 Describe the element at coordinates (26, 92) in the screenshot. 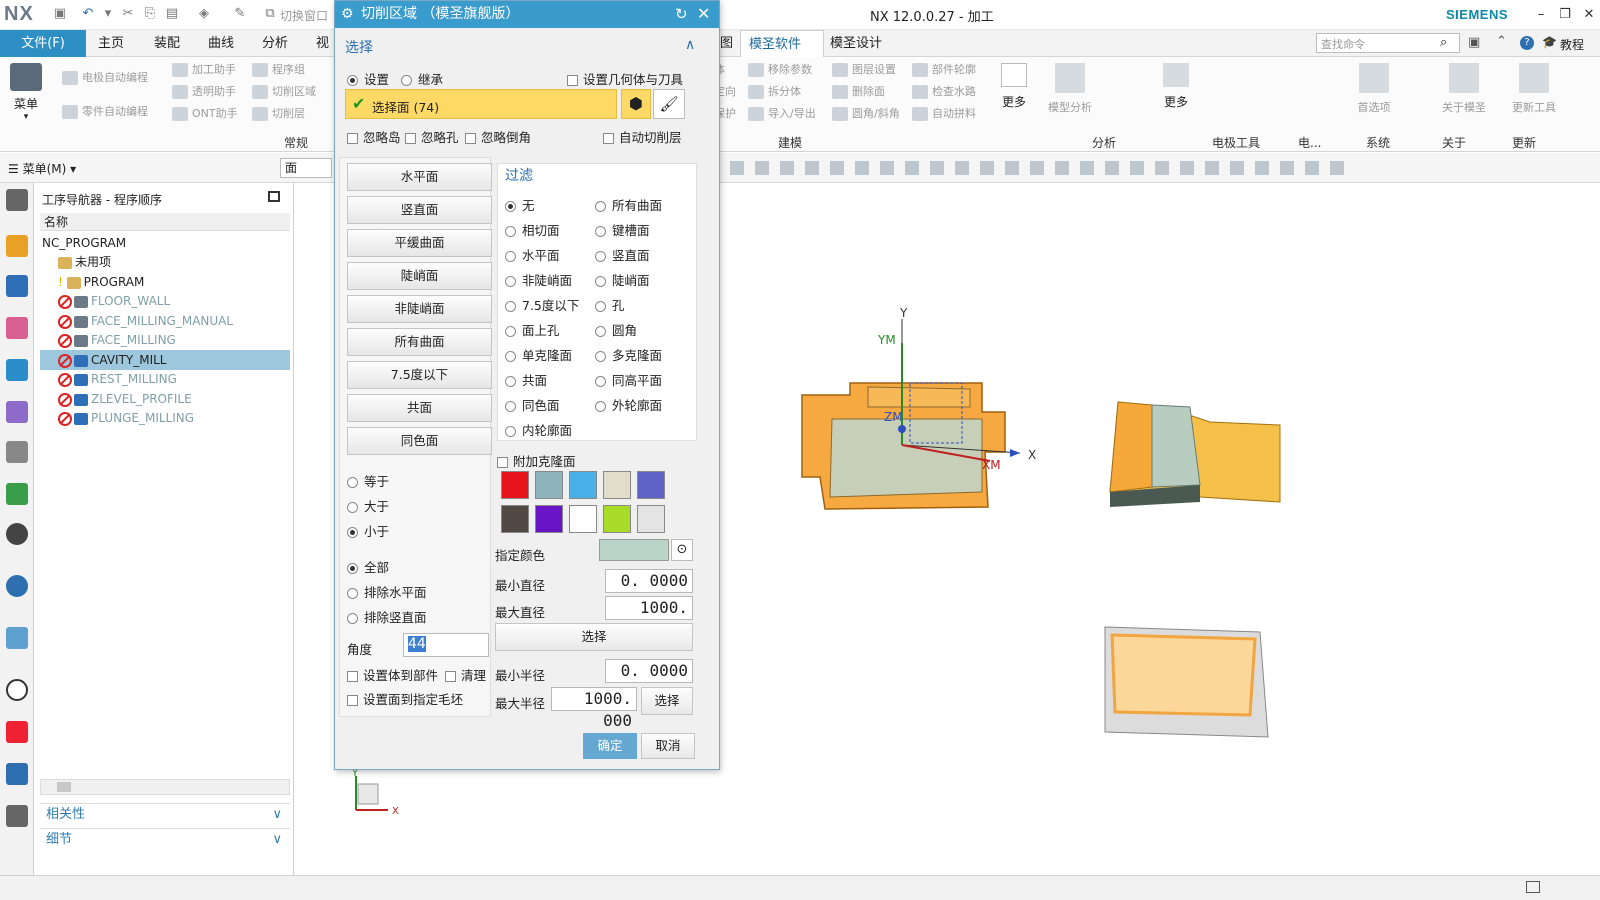

I see `menu-ribbon-button: 菜单 ▾` at that location.